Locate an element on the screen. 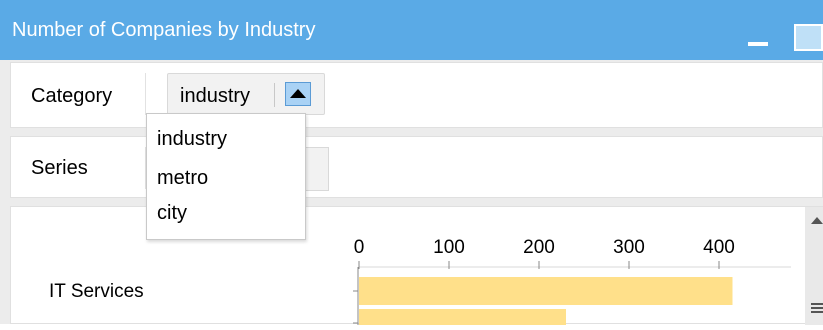 The image size is (823, 330). scroll-up-icon is located at coordinates (817, 220).